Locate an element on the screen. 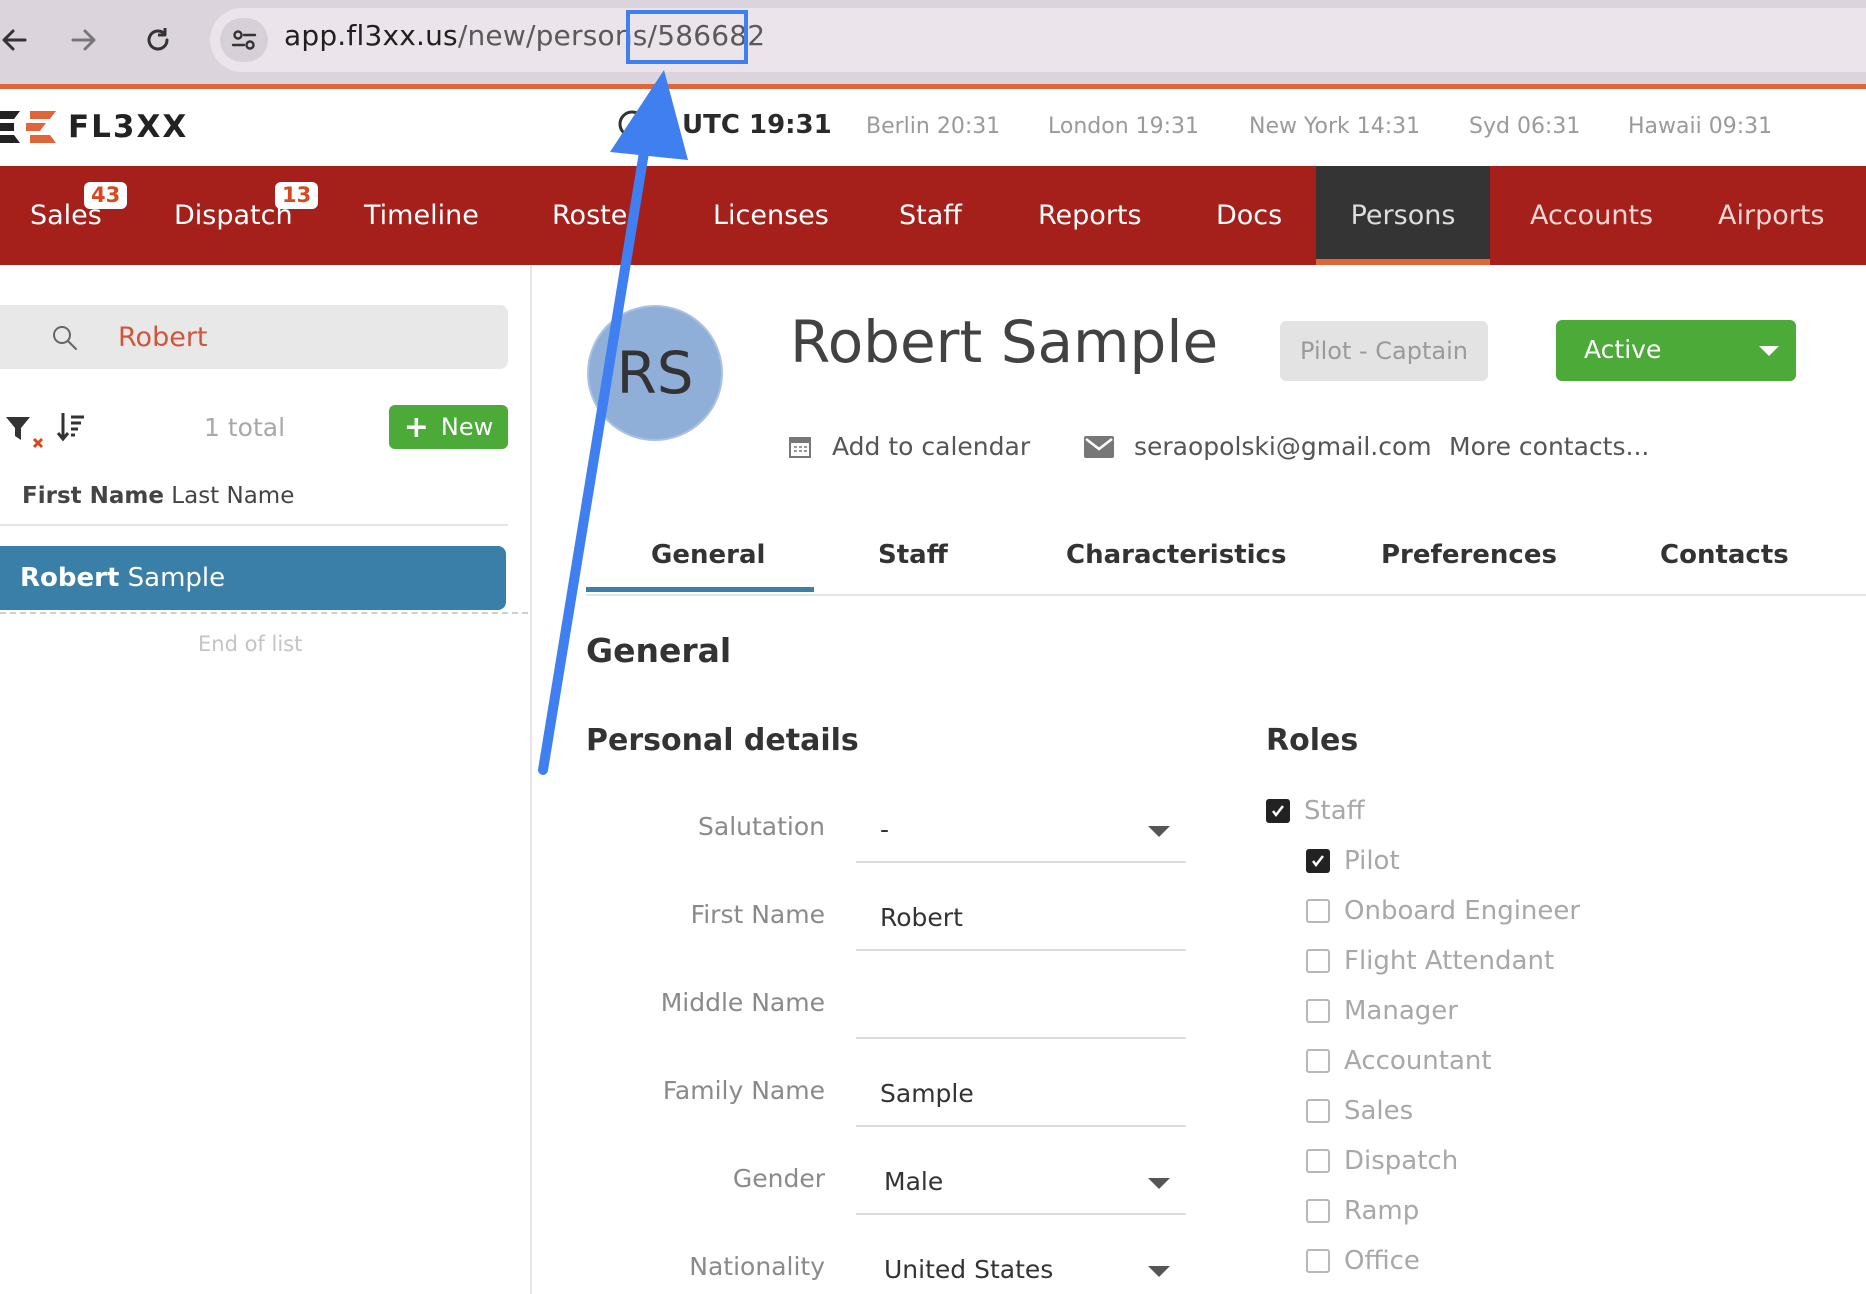  email-link: seraopolski@gmail.com is located at coordinates (1258, 446).